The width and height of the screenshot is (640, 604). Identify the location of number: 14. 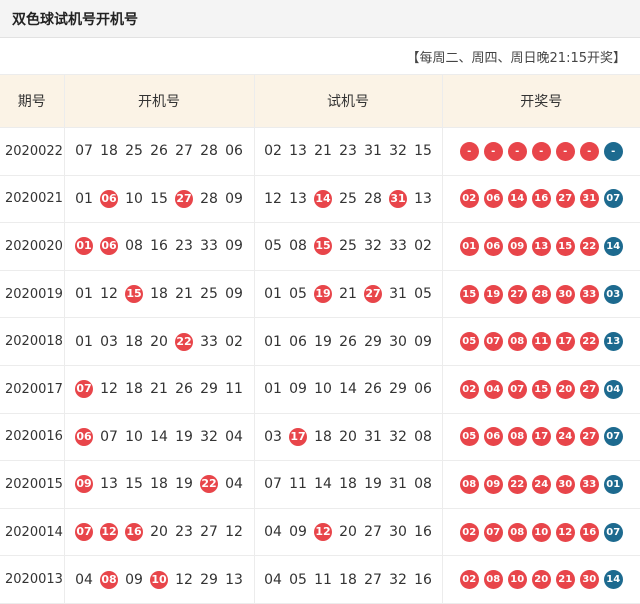
(323, 484).